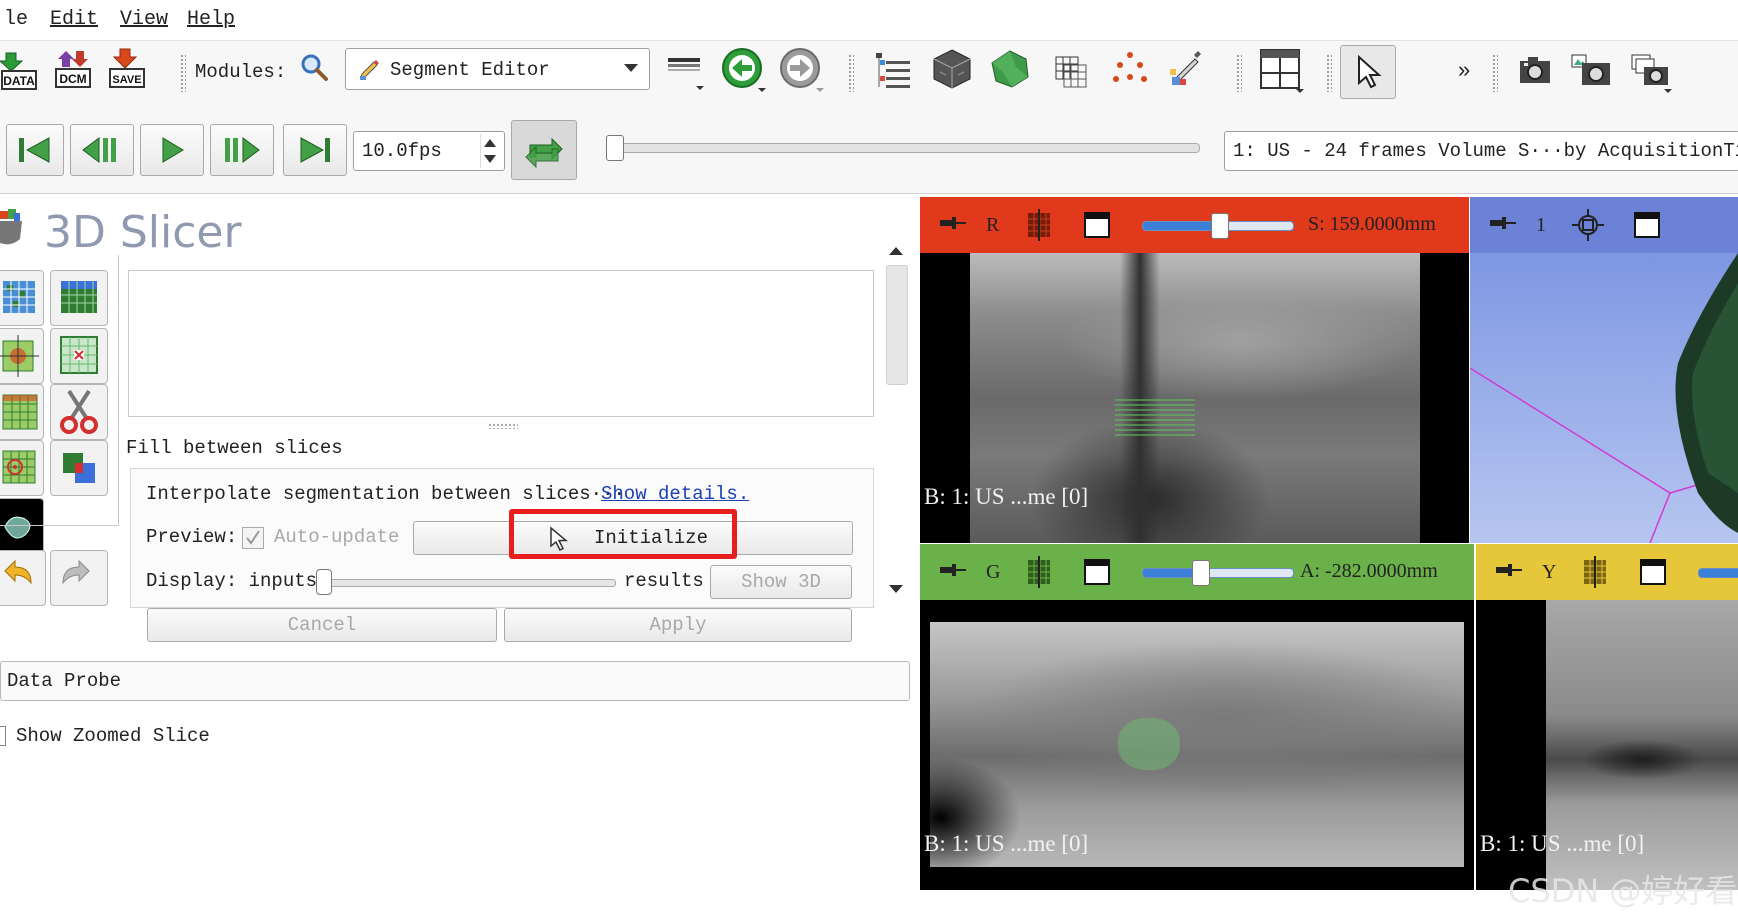 The image size is (1738, 919). Describe the element at coordinates (211, 19) in the screenshot. I see `menu-help: Help` at that location.